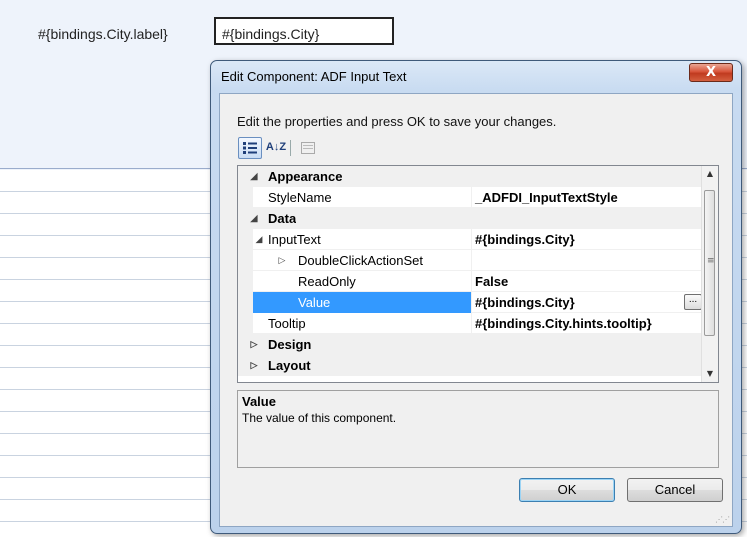 The height and width of the screenshot is (537, 747). What do you see at coordinates (587, 260) in the screenshot?
I see `property-value` at bounding box center [587, 260].